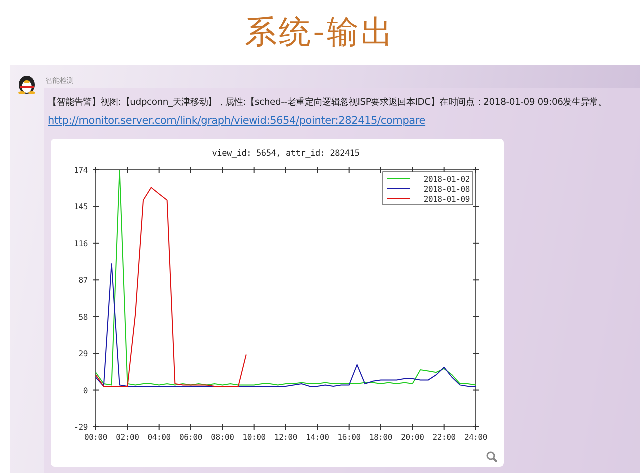 This screenshot has height=473, width=640. Describe the element at coordinates (96, 437) in the screenshot. I see `x-tick-label: 00:00` at that location.